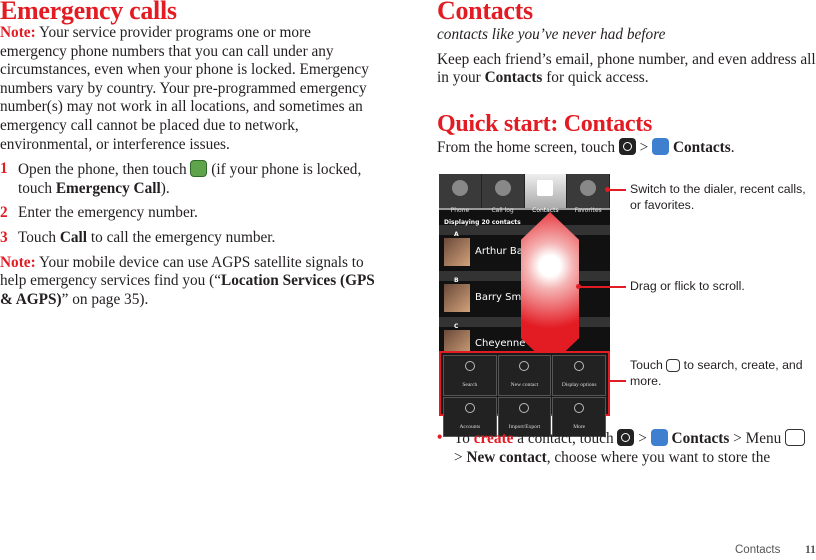 Image resolution: width=816 pixels, height=560 pixels. What do you see at coordinates (810, 550) in the screenshot?
I see `page-number: 11` at bounding box center [810, 550].